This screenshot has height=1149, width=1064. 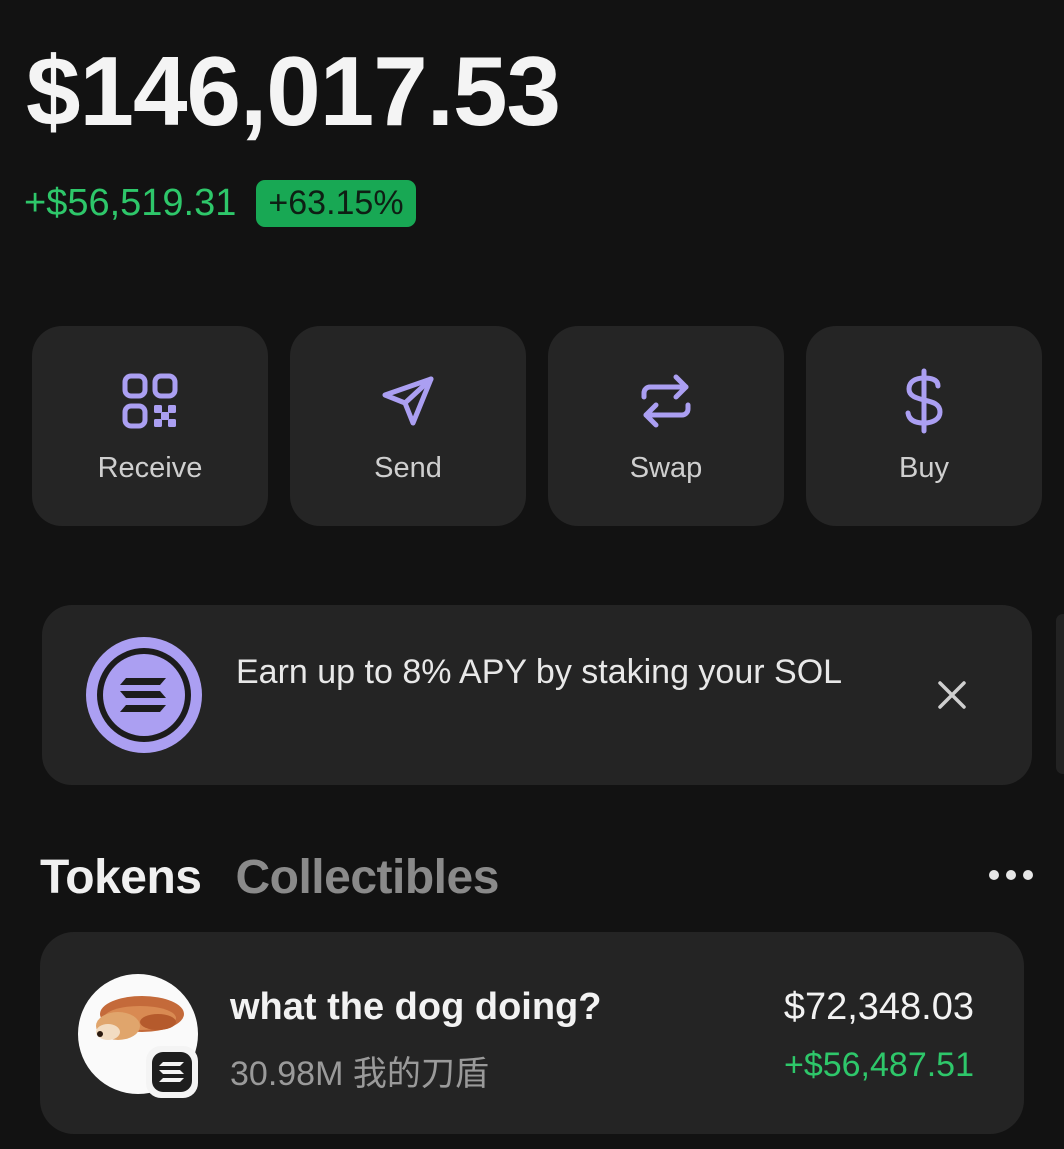 I want to click on asset-tabs: Tokens Collectibles, so click(x=269, y=877).